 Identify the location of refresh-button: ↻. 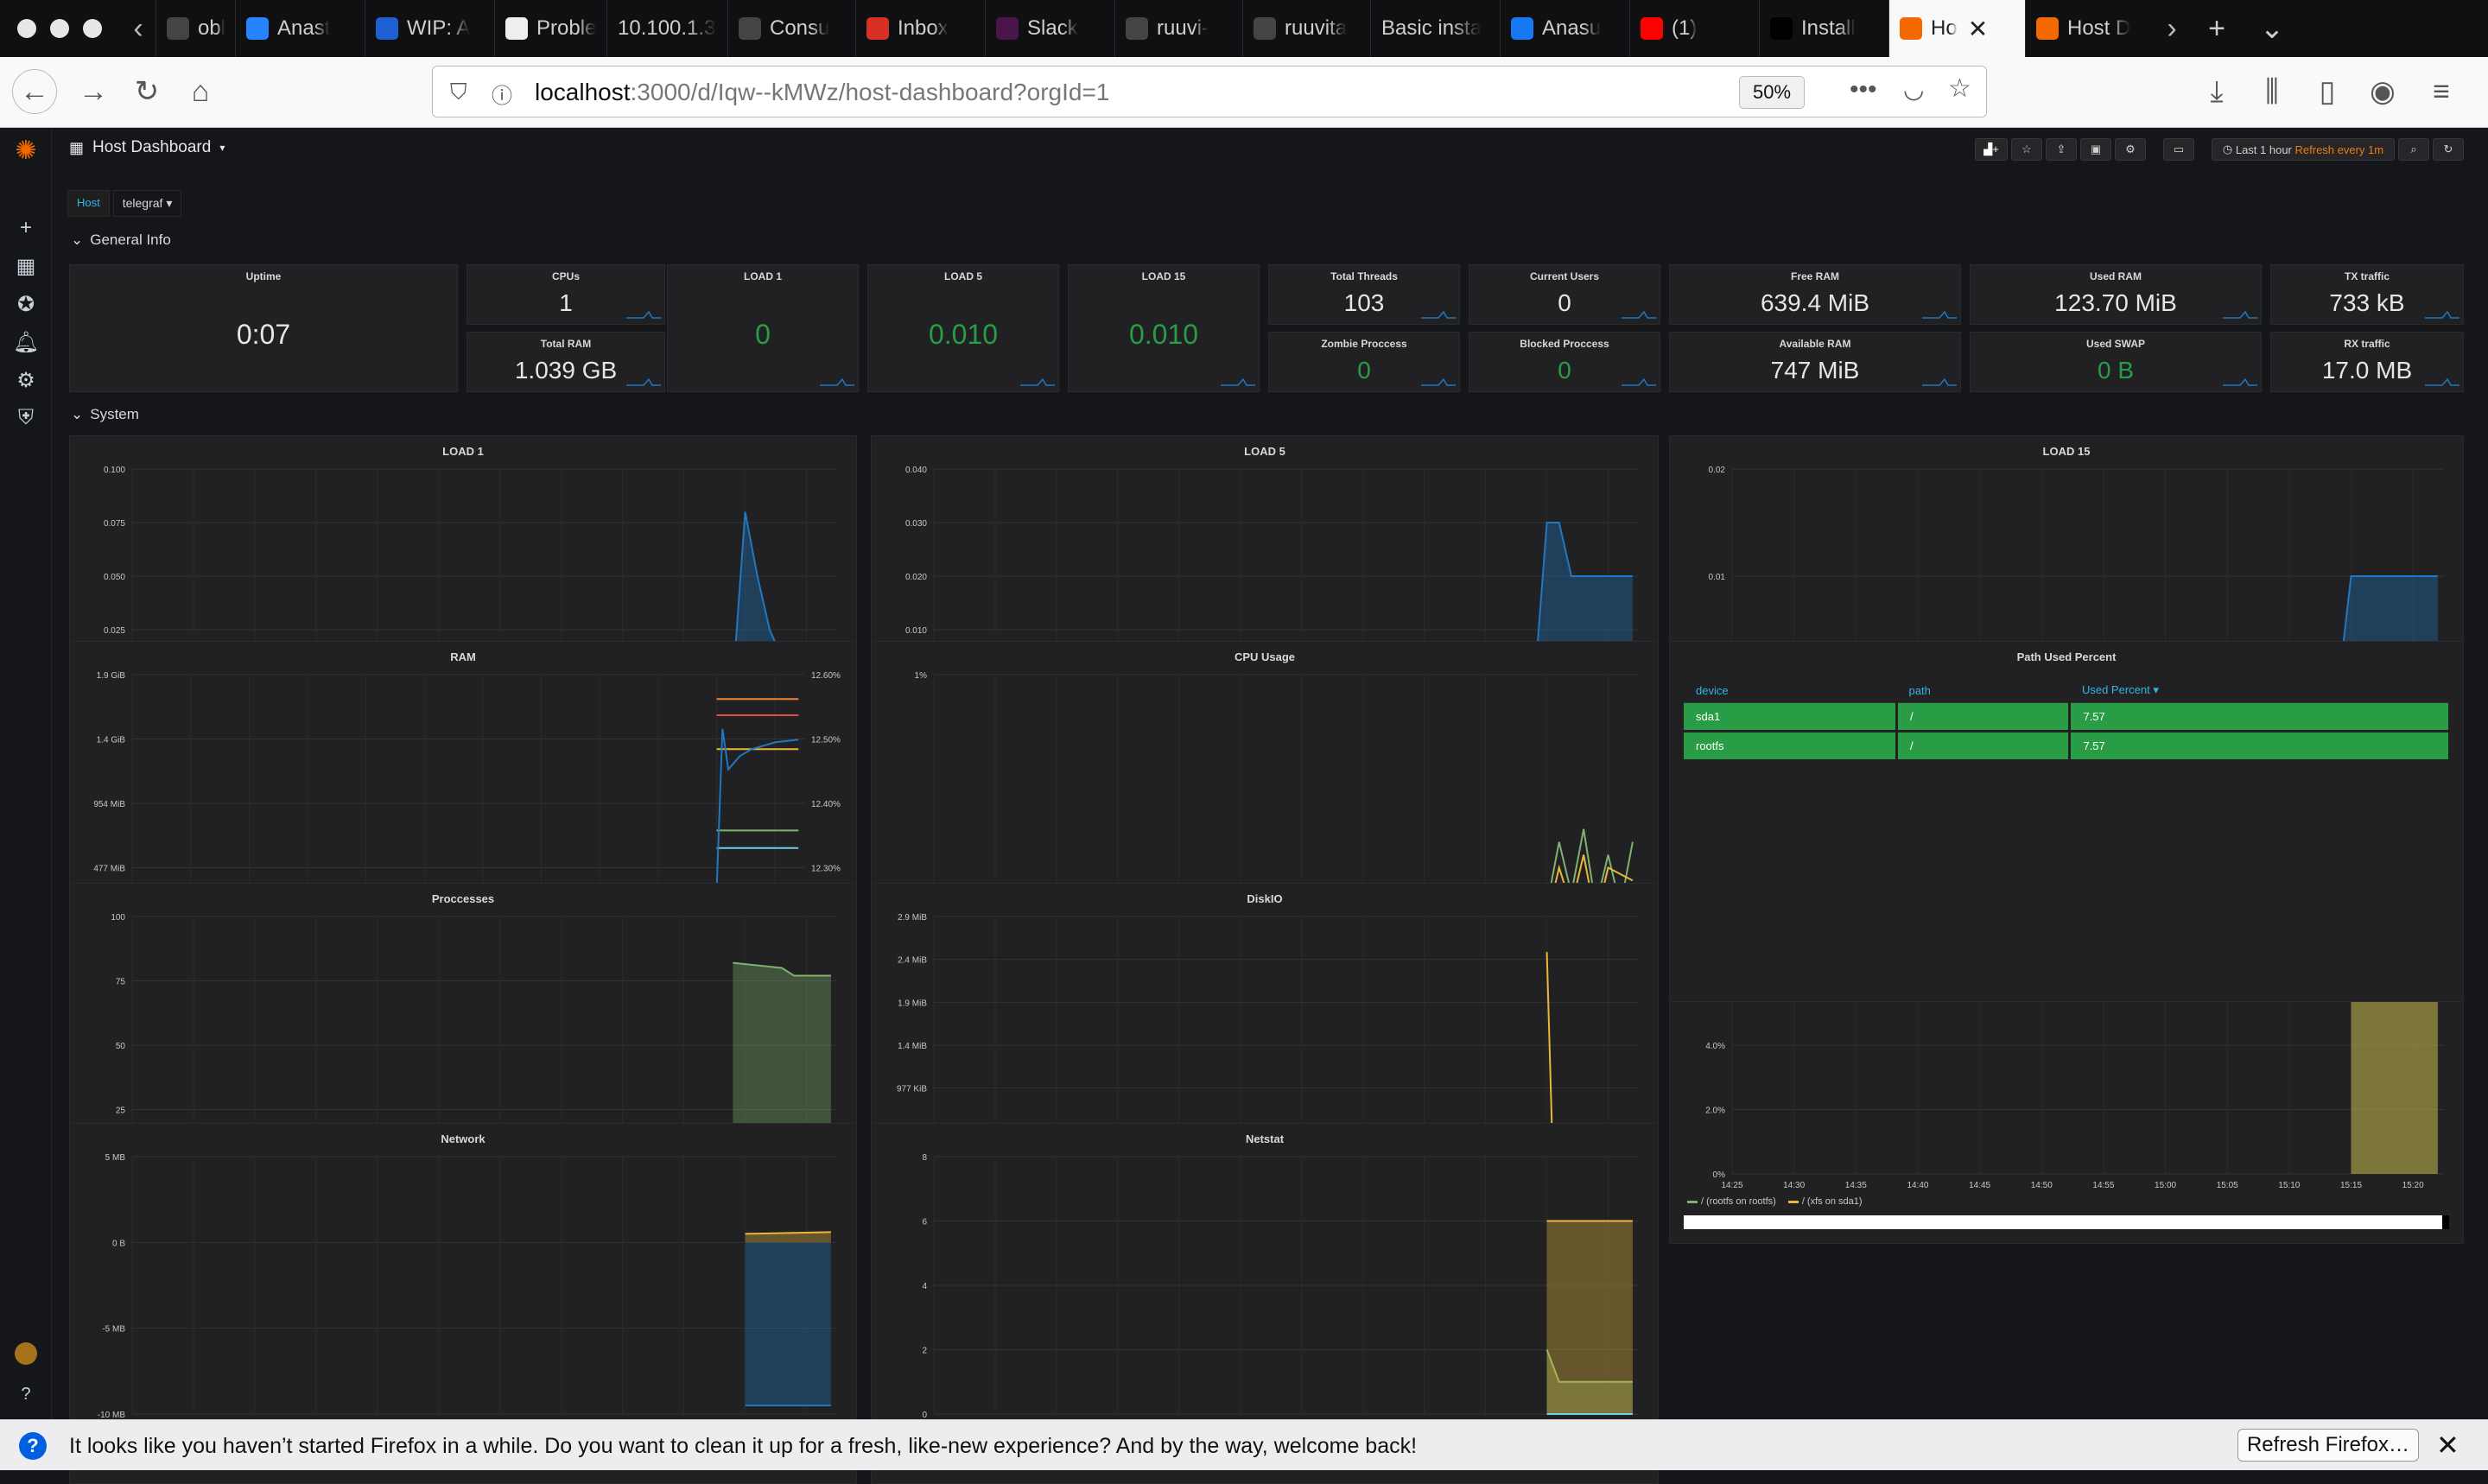
(2448, 149).